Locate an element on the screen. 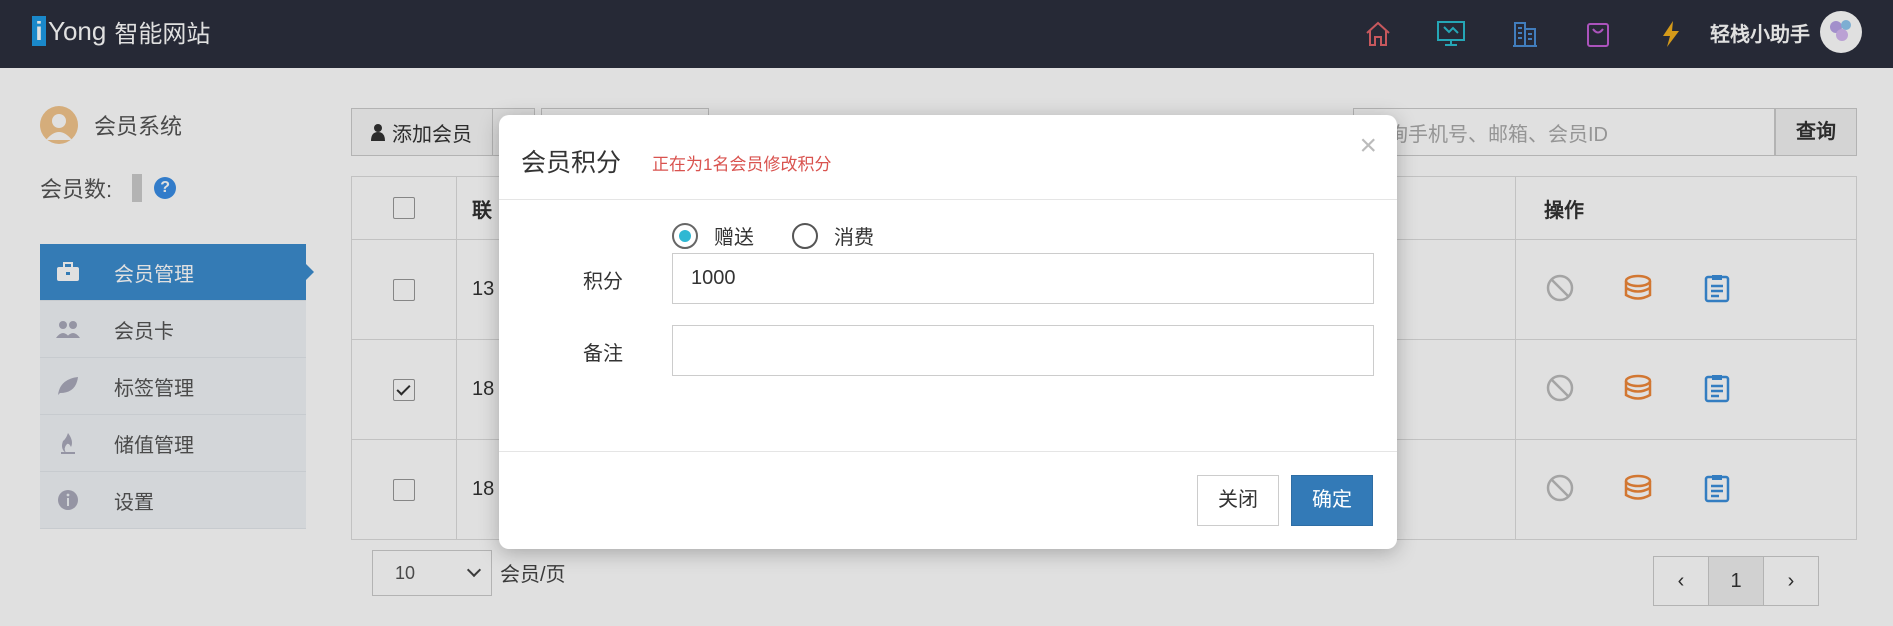 The width and height of the screenshot is (1893, 626). points-label: 积分 is located at coordinates (603, 282).